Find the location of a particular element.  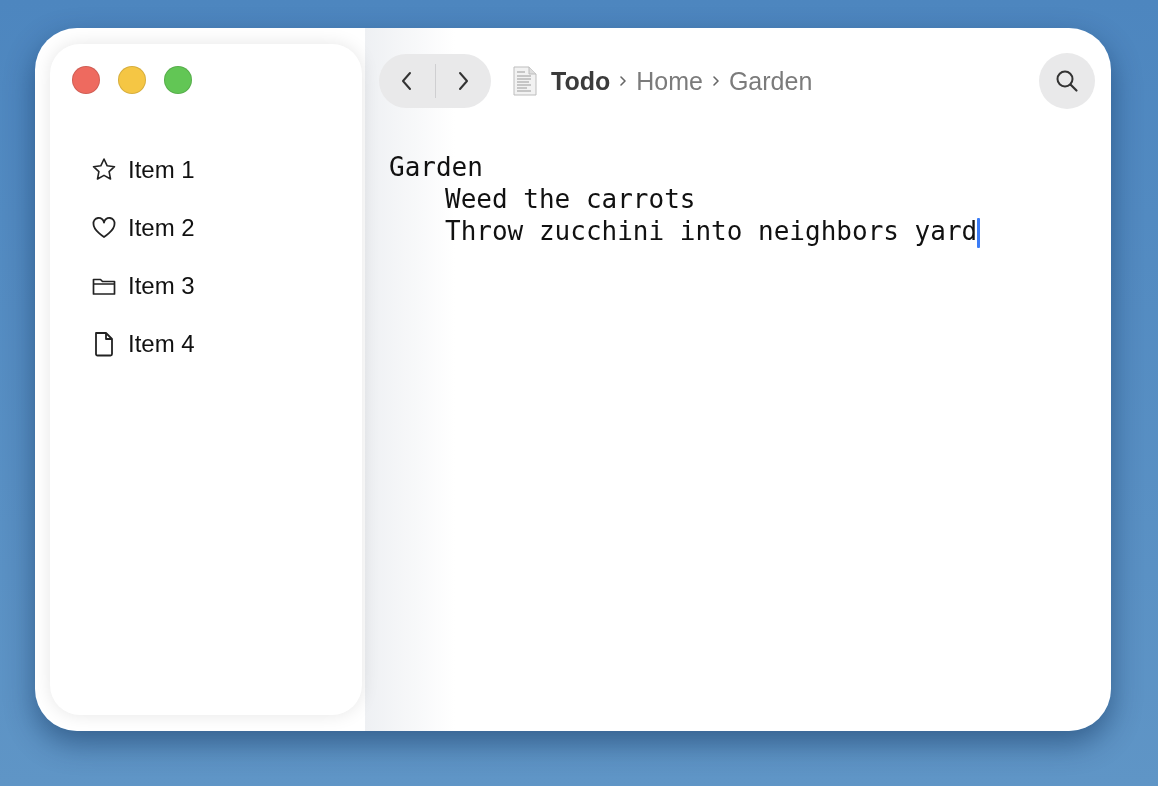

sidebar-item: Item 1 is located at coordinates (161, 170).